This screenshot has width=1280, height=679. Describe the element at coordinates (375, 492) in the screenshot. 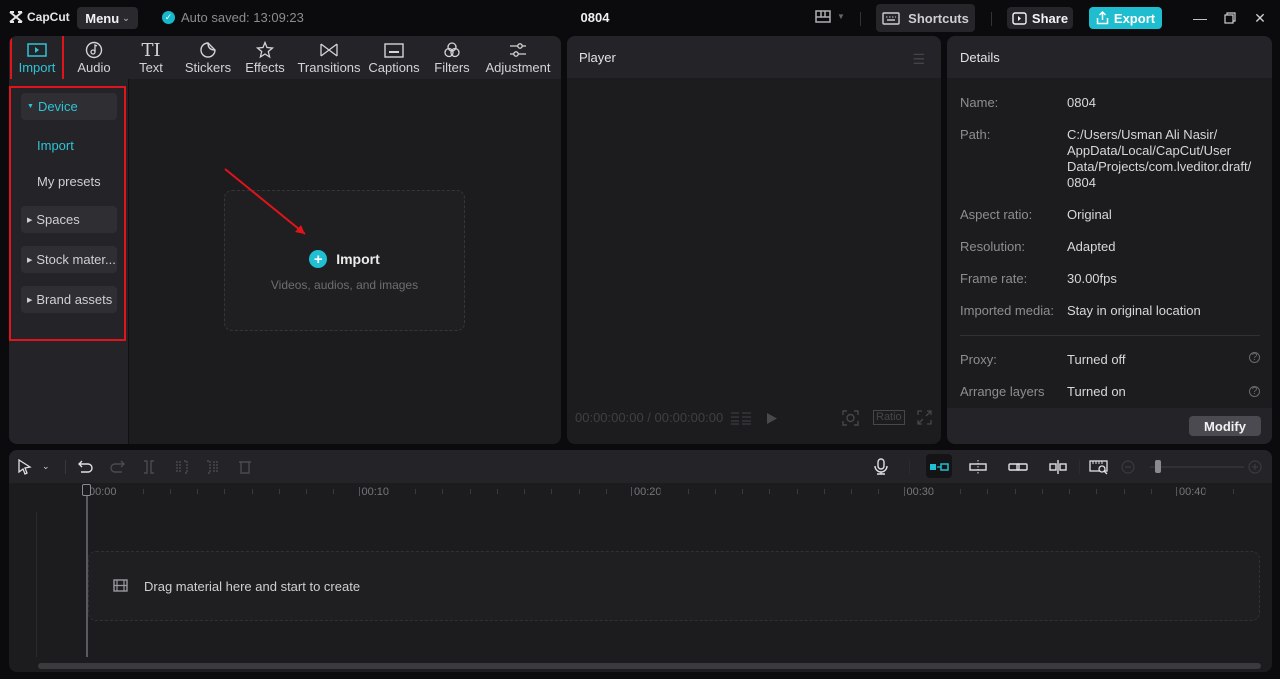

I see `ruler-tick-label: 00:10` at that location.